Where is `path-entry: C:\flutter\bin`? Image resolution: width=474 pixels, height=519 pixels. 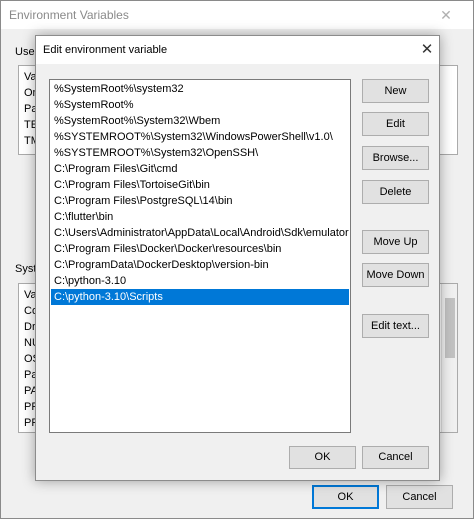 path-entry: C:\flutter\bin is located at coordinates (200, 217).